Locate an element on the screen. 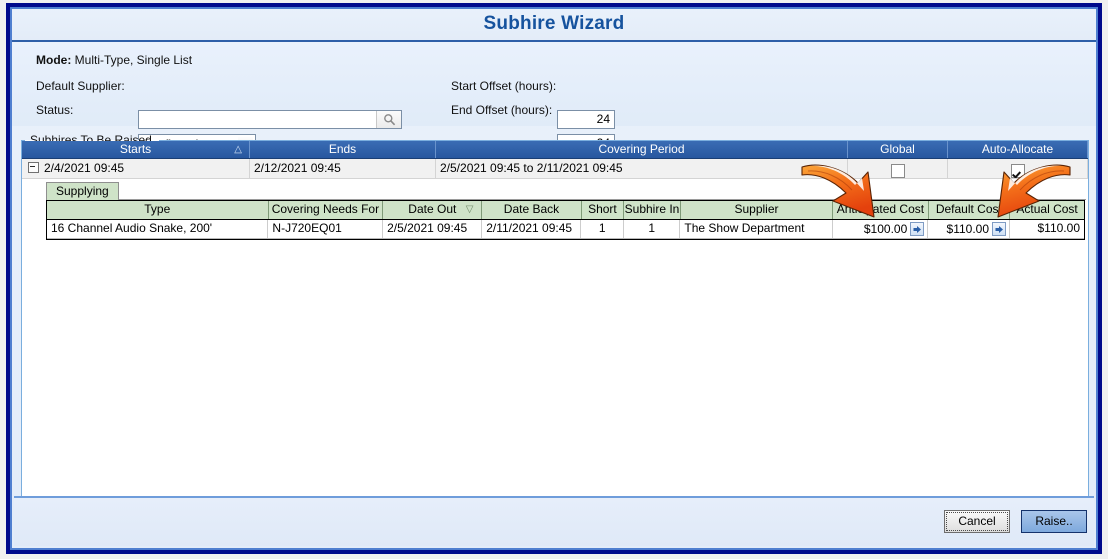 This screenshot has width=1108, height=559. supplying-col-header: Default Cost is located at coordinates (969, 210).